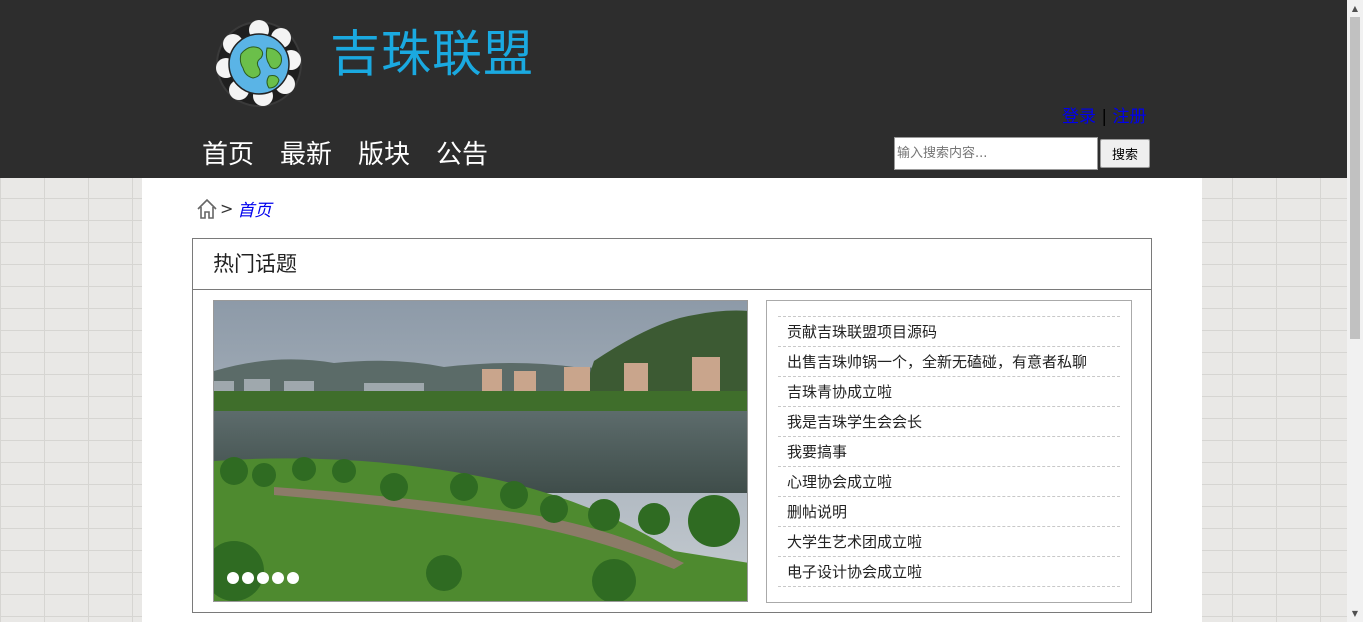 The width and height of the screenshot is (1363, 622). I want to click on main-nav: 首页 最新 版块 公告, so click(345, 152).